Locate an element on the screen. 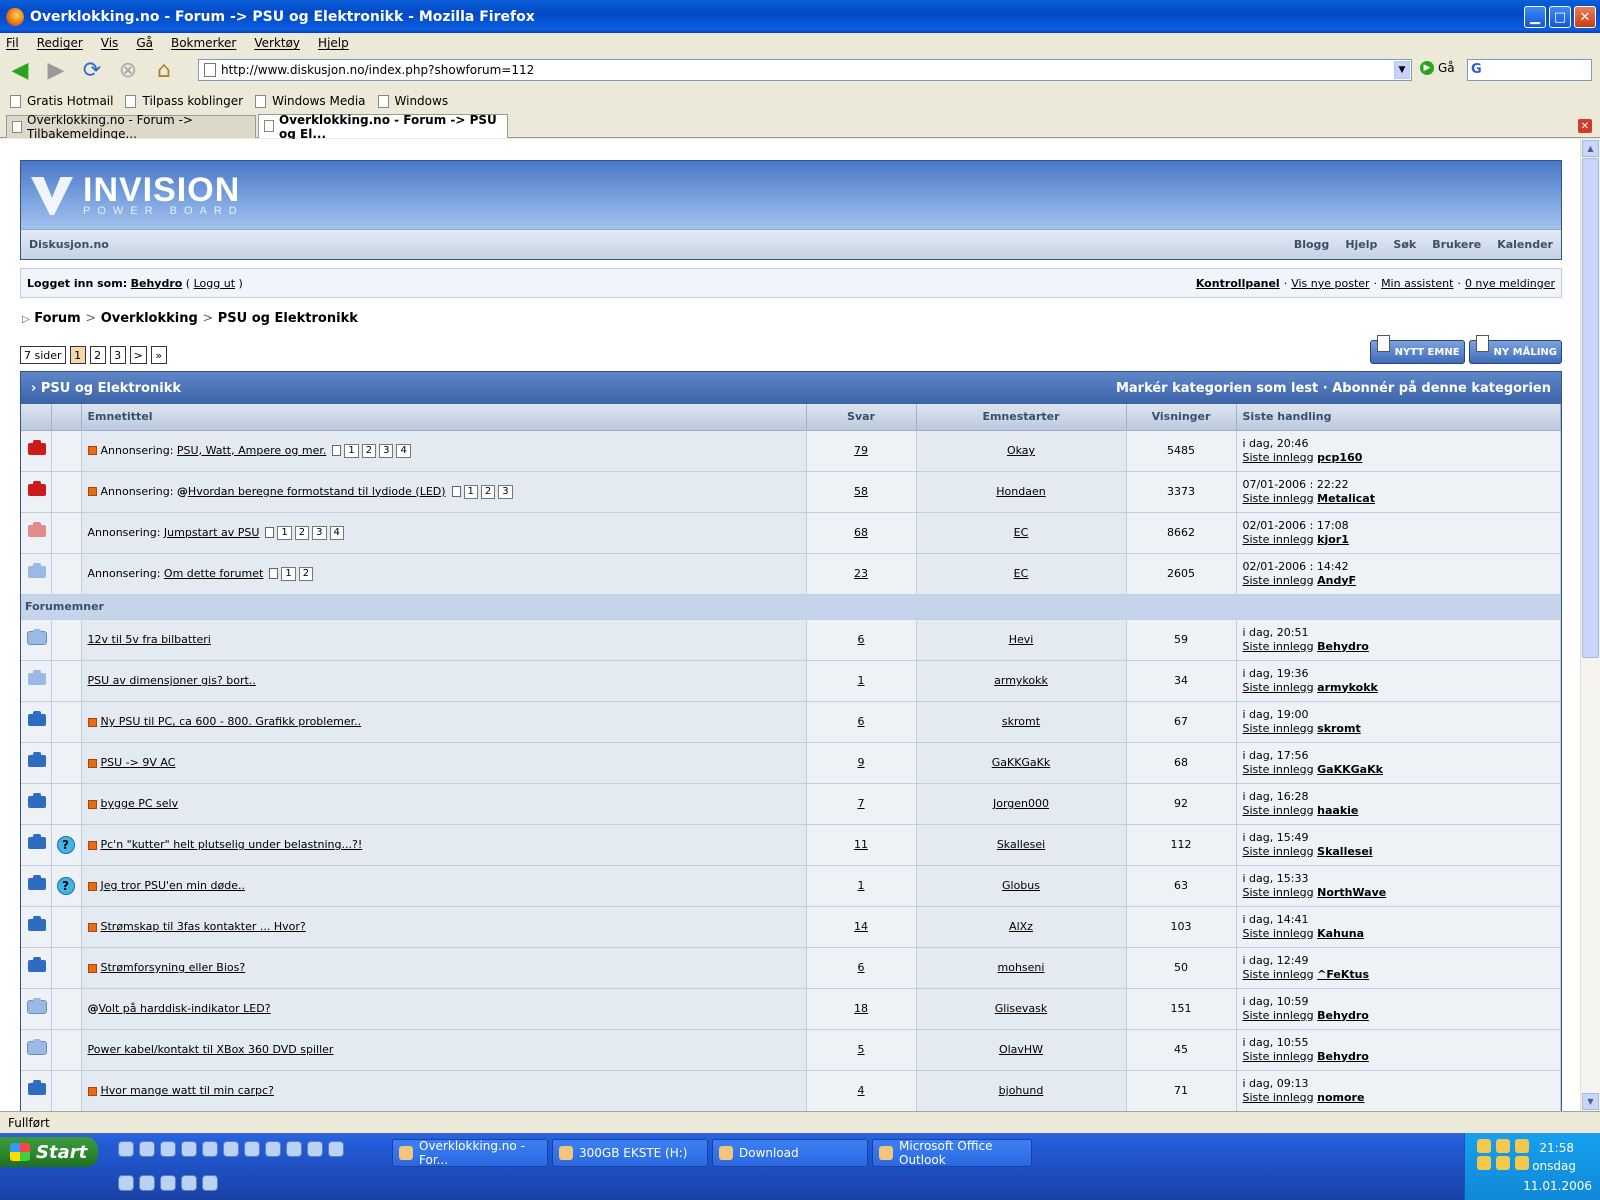  replies-link: 68 is located at coordinates (861, 532).